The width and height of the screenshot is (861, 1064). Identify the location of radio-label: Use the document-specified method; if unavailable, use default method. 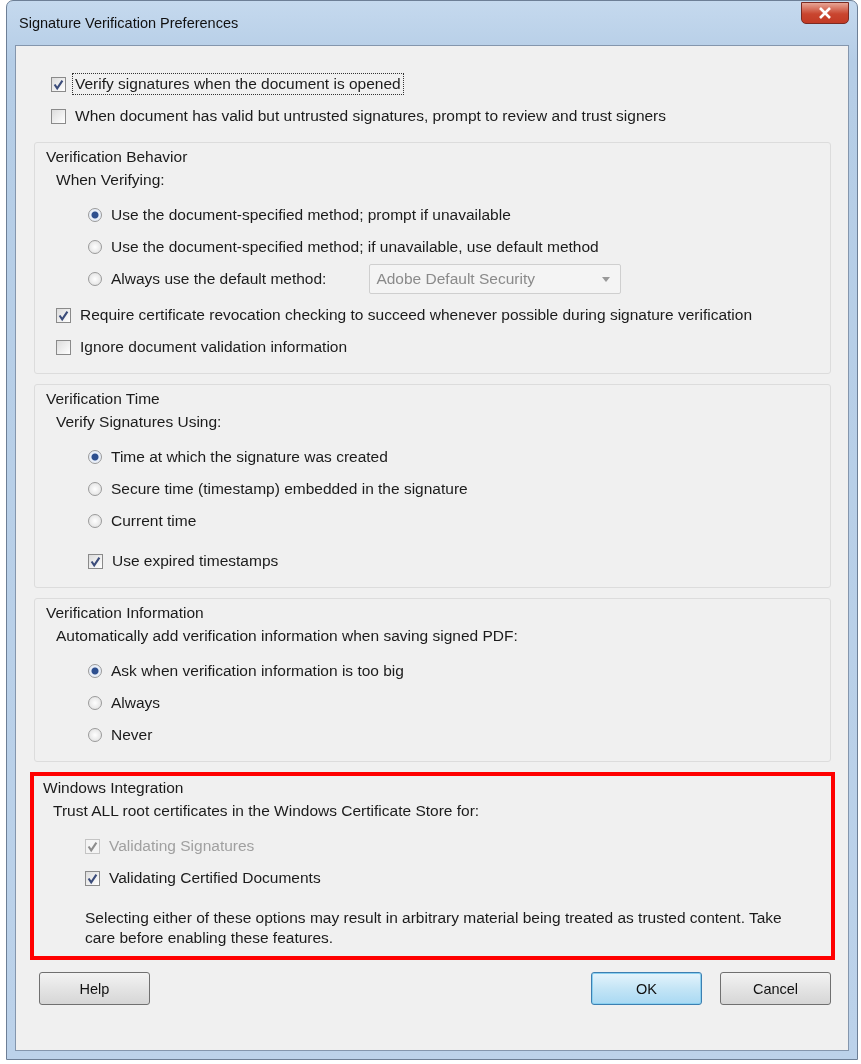
(355, 247).